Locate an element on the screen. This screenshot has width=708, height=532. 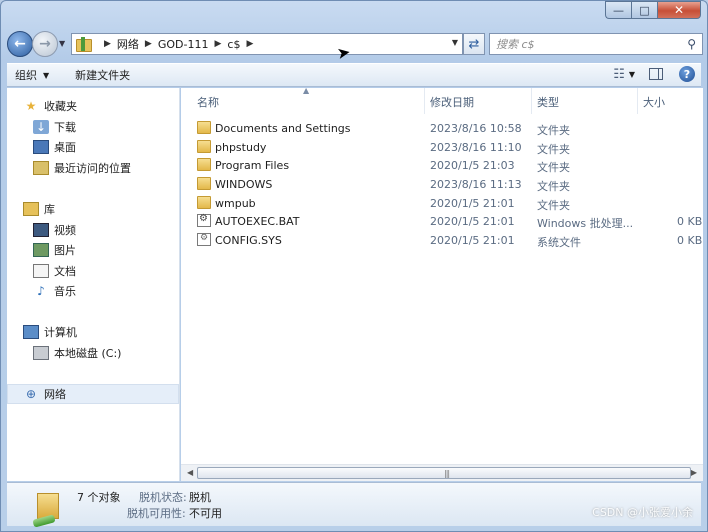
desktop-icon is located at coordinates (41, 147).